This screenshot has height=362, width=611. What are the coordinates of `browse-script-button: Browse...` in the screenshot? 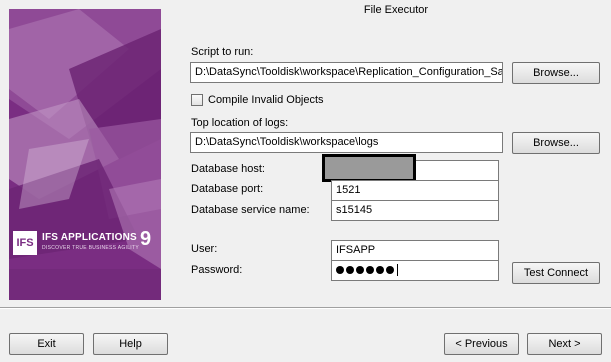 It's located at (556, 73).